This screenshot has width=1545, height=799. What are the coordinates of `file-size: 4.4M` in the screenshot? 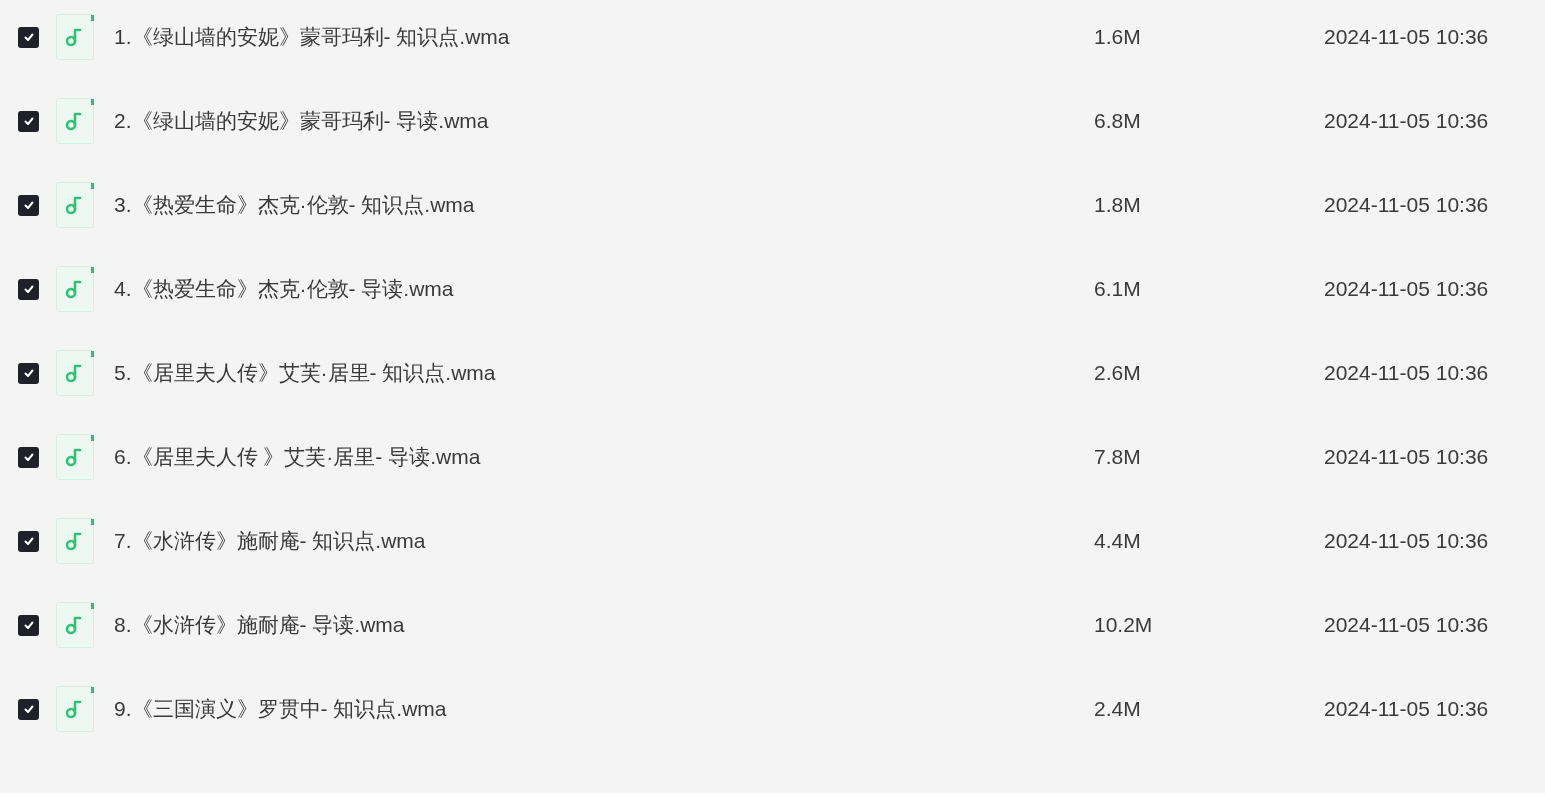 It's located at (1118, 541).